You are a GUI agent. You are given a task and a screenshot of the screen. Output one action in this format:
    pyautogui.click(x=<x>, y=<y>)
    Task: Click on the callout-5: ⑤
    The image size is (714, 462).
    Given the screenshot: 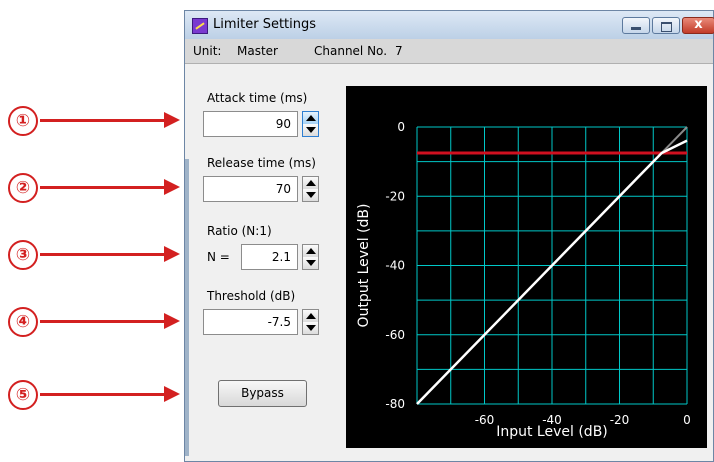 What is the action you would take?
    pyautogui.click(x=95, y=395)
    